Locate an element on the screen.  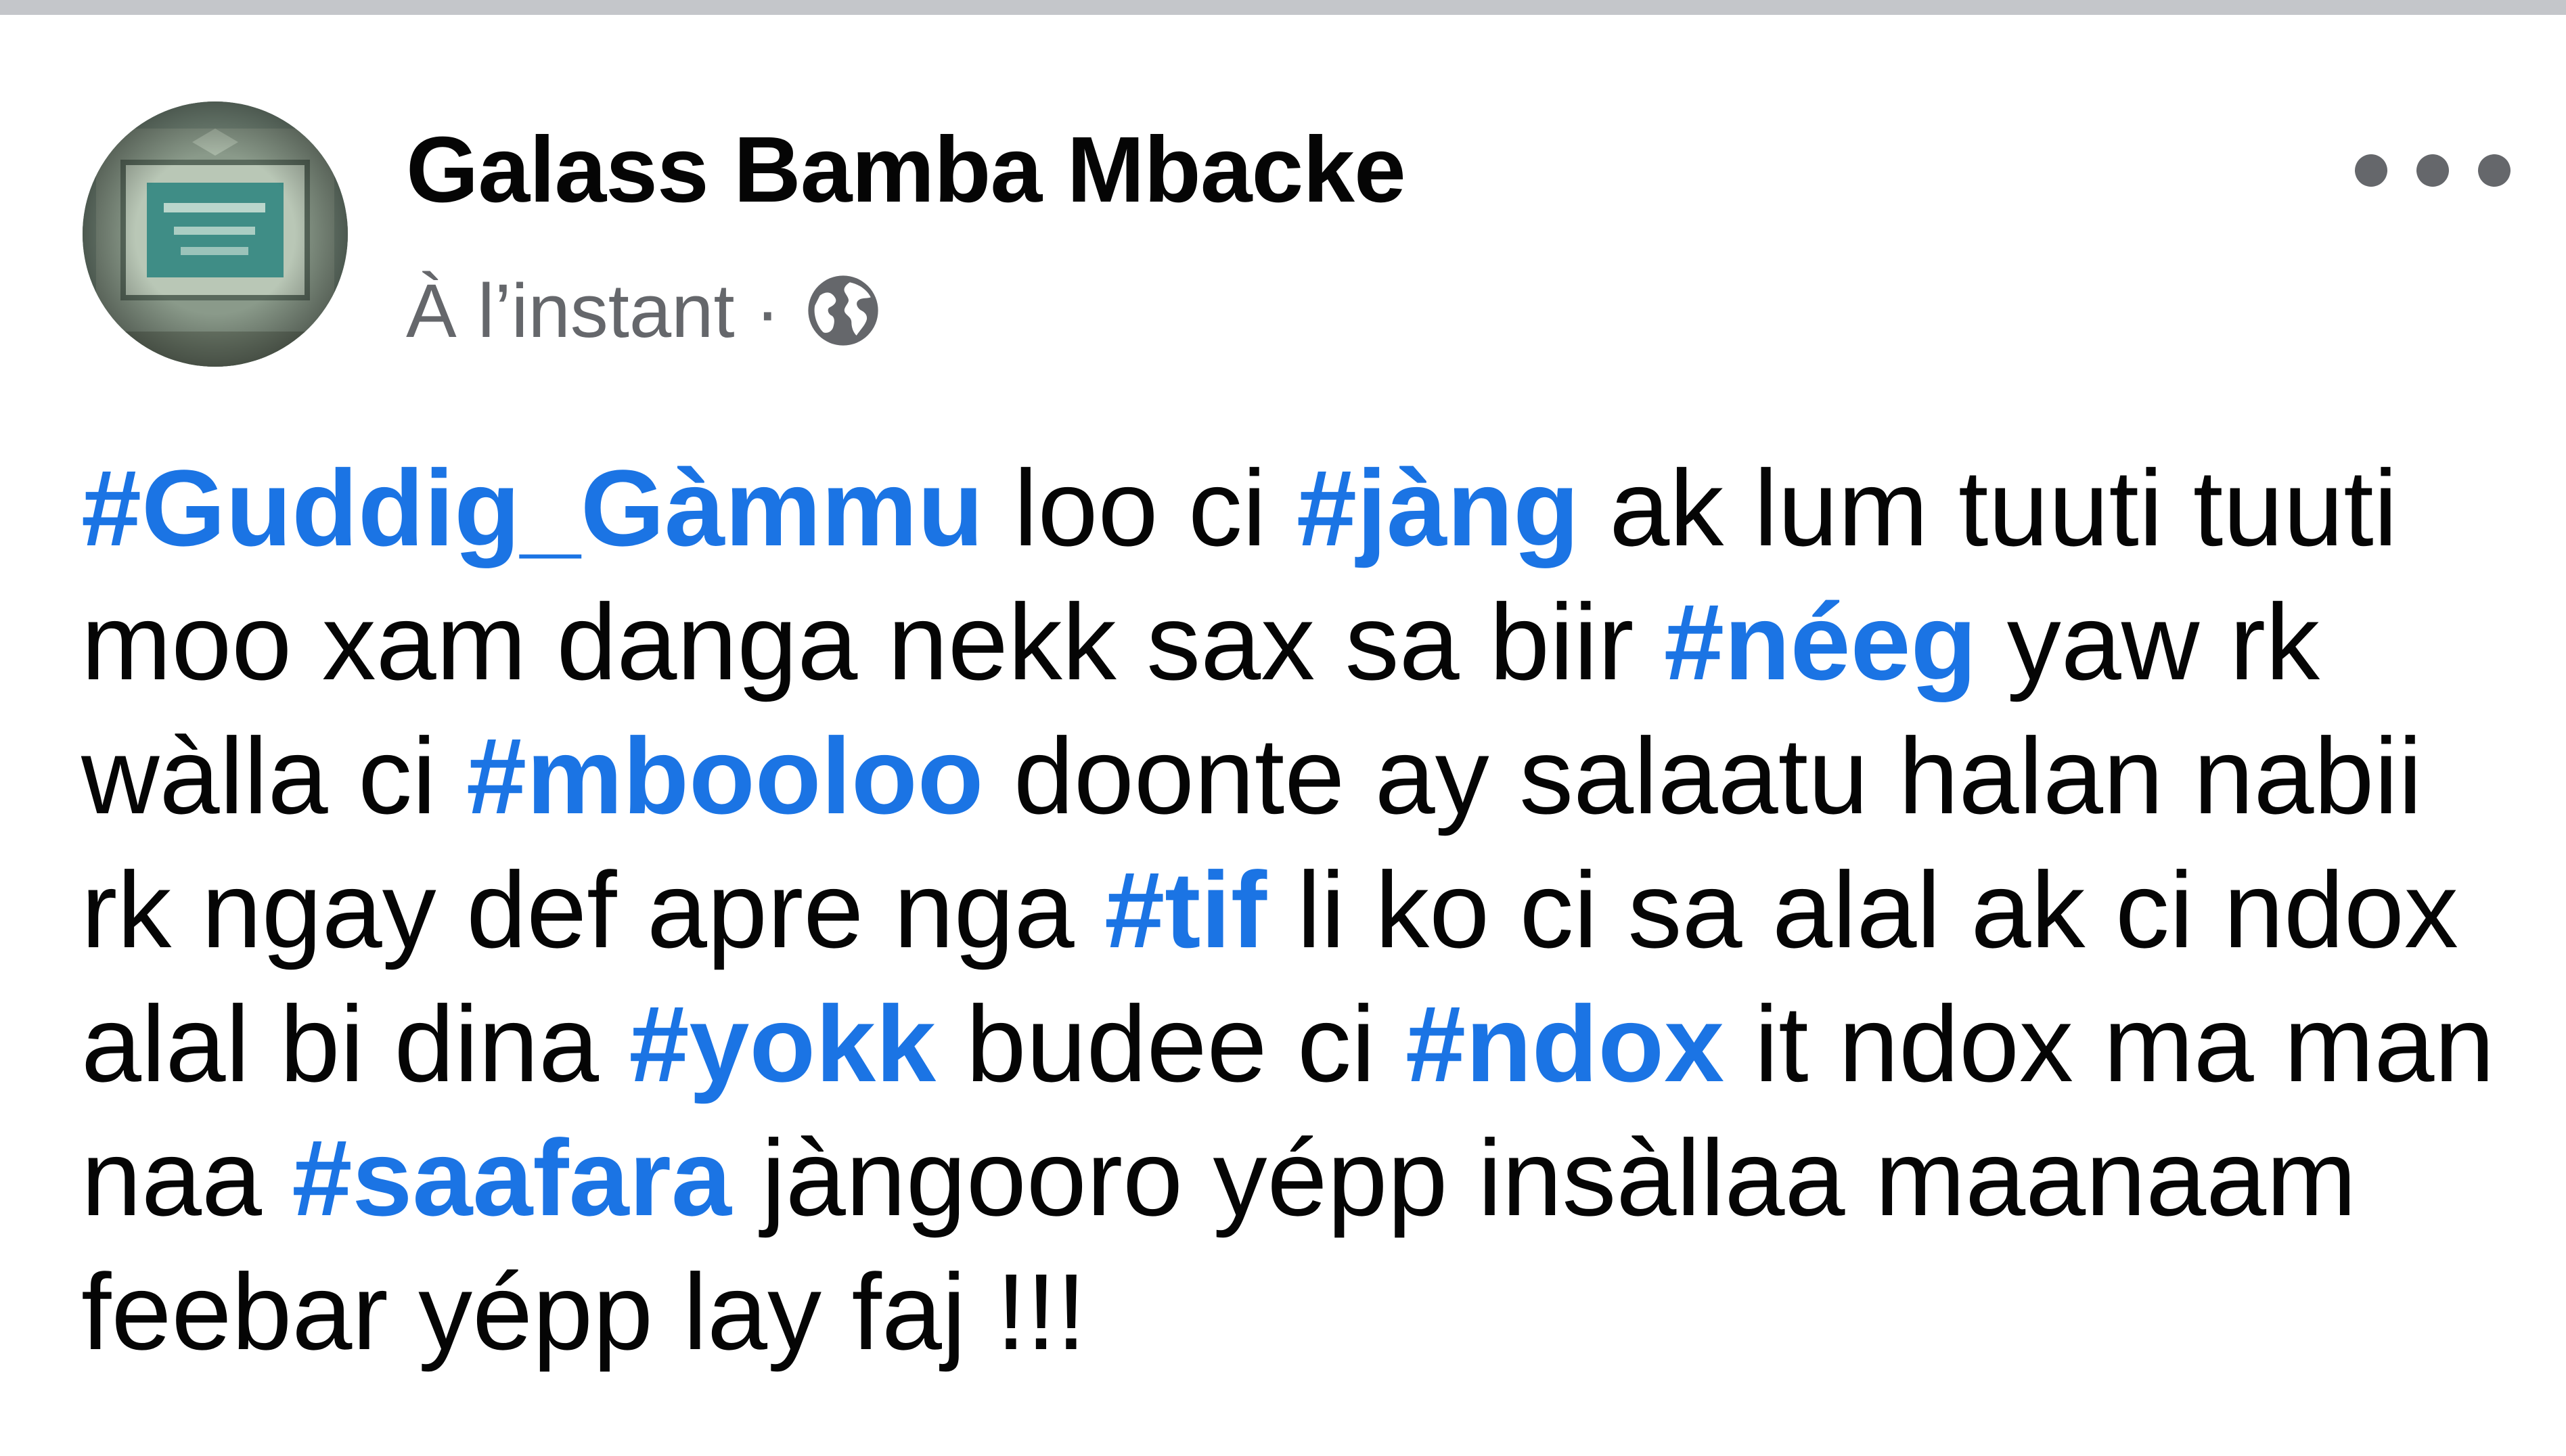
post-text-segment: loo ci is located at coordinates (1140, 507).